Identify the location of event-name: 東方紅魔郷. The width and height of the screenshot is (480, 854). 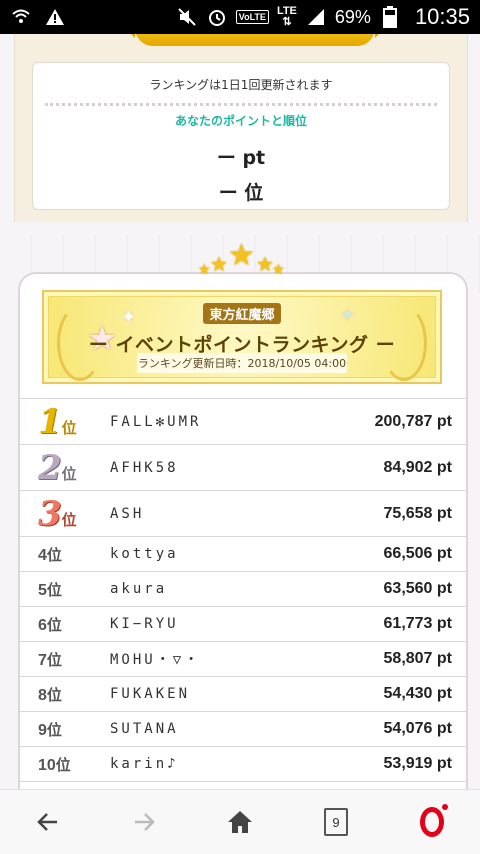
(242, 313).